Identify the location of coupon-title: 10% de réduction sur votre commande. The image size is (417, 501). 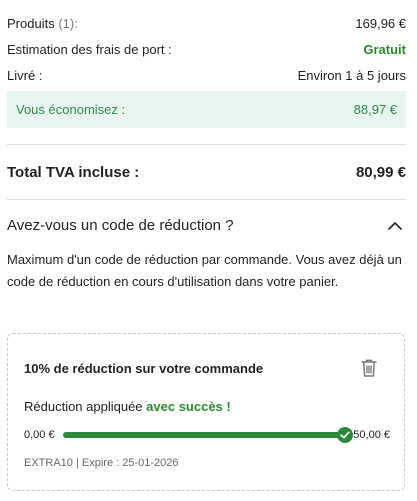
(144, 368).